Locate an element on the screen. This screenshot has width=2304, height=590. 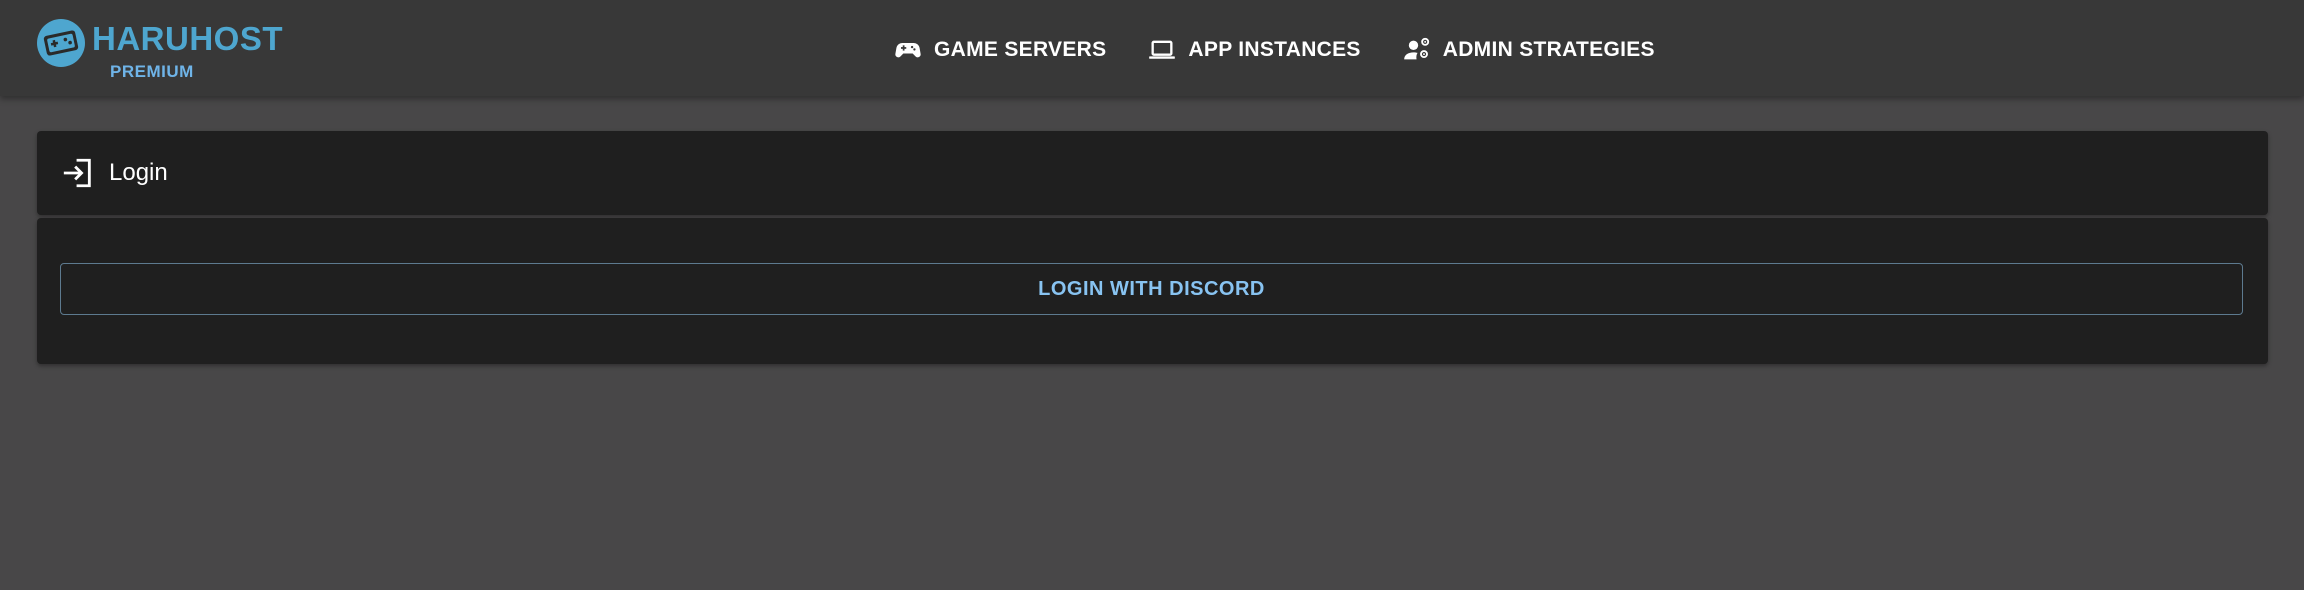
login-icon is located at coordinates (77, 173).